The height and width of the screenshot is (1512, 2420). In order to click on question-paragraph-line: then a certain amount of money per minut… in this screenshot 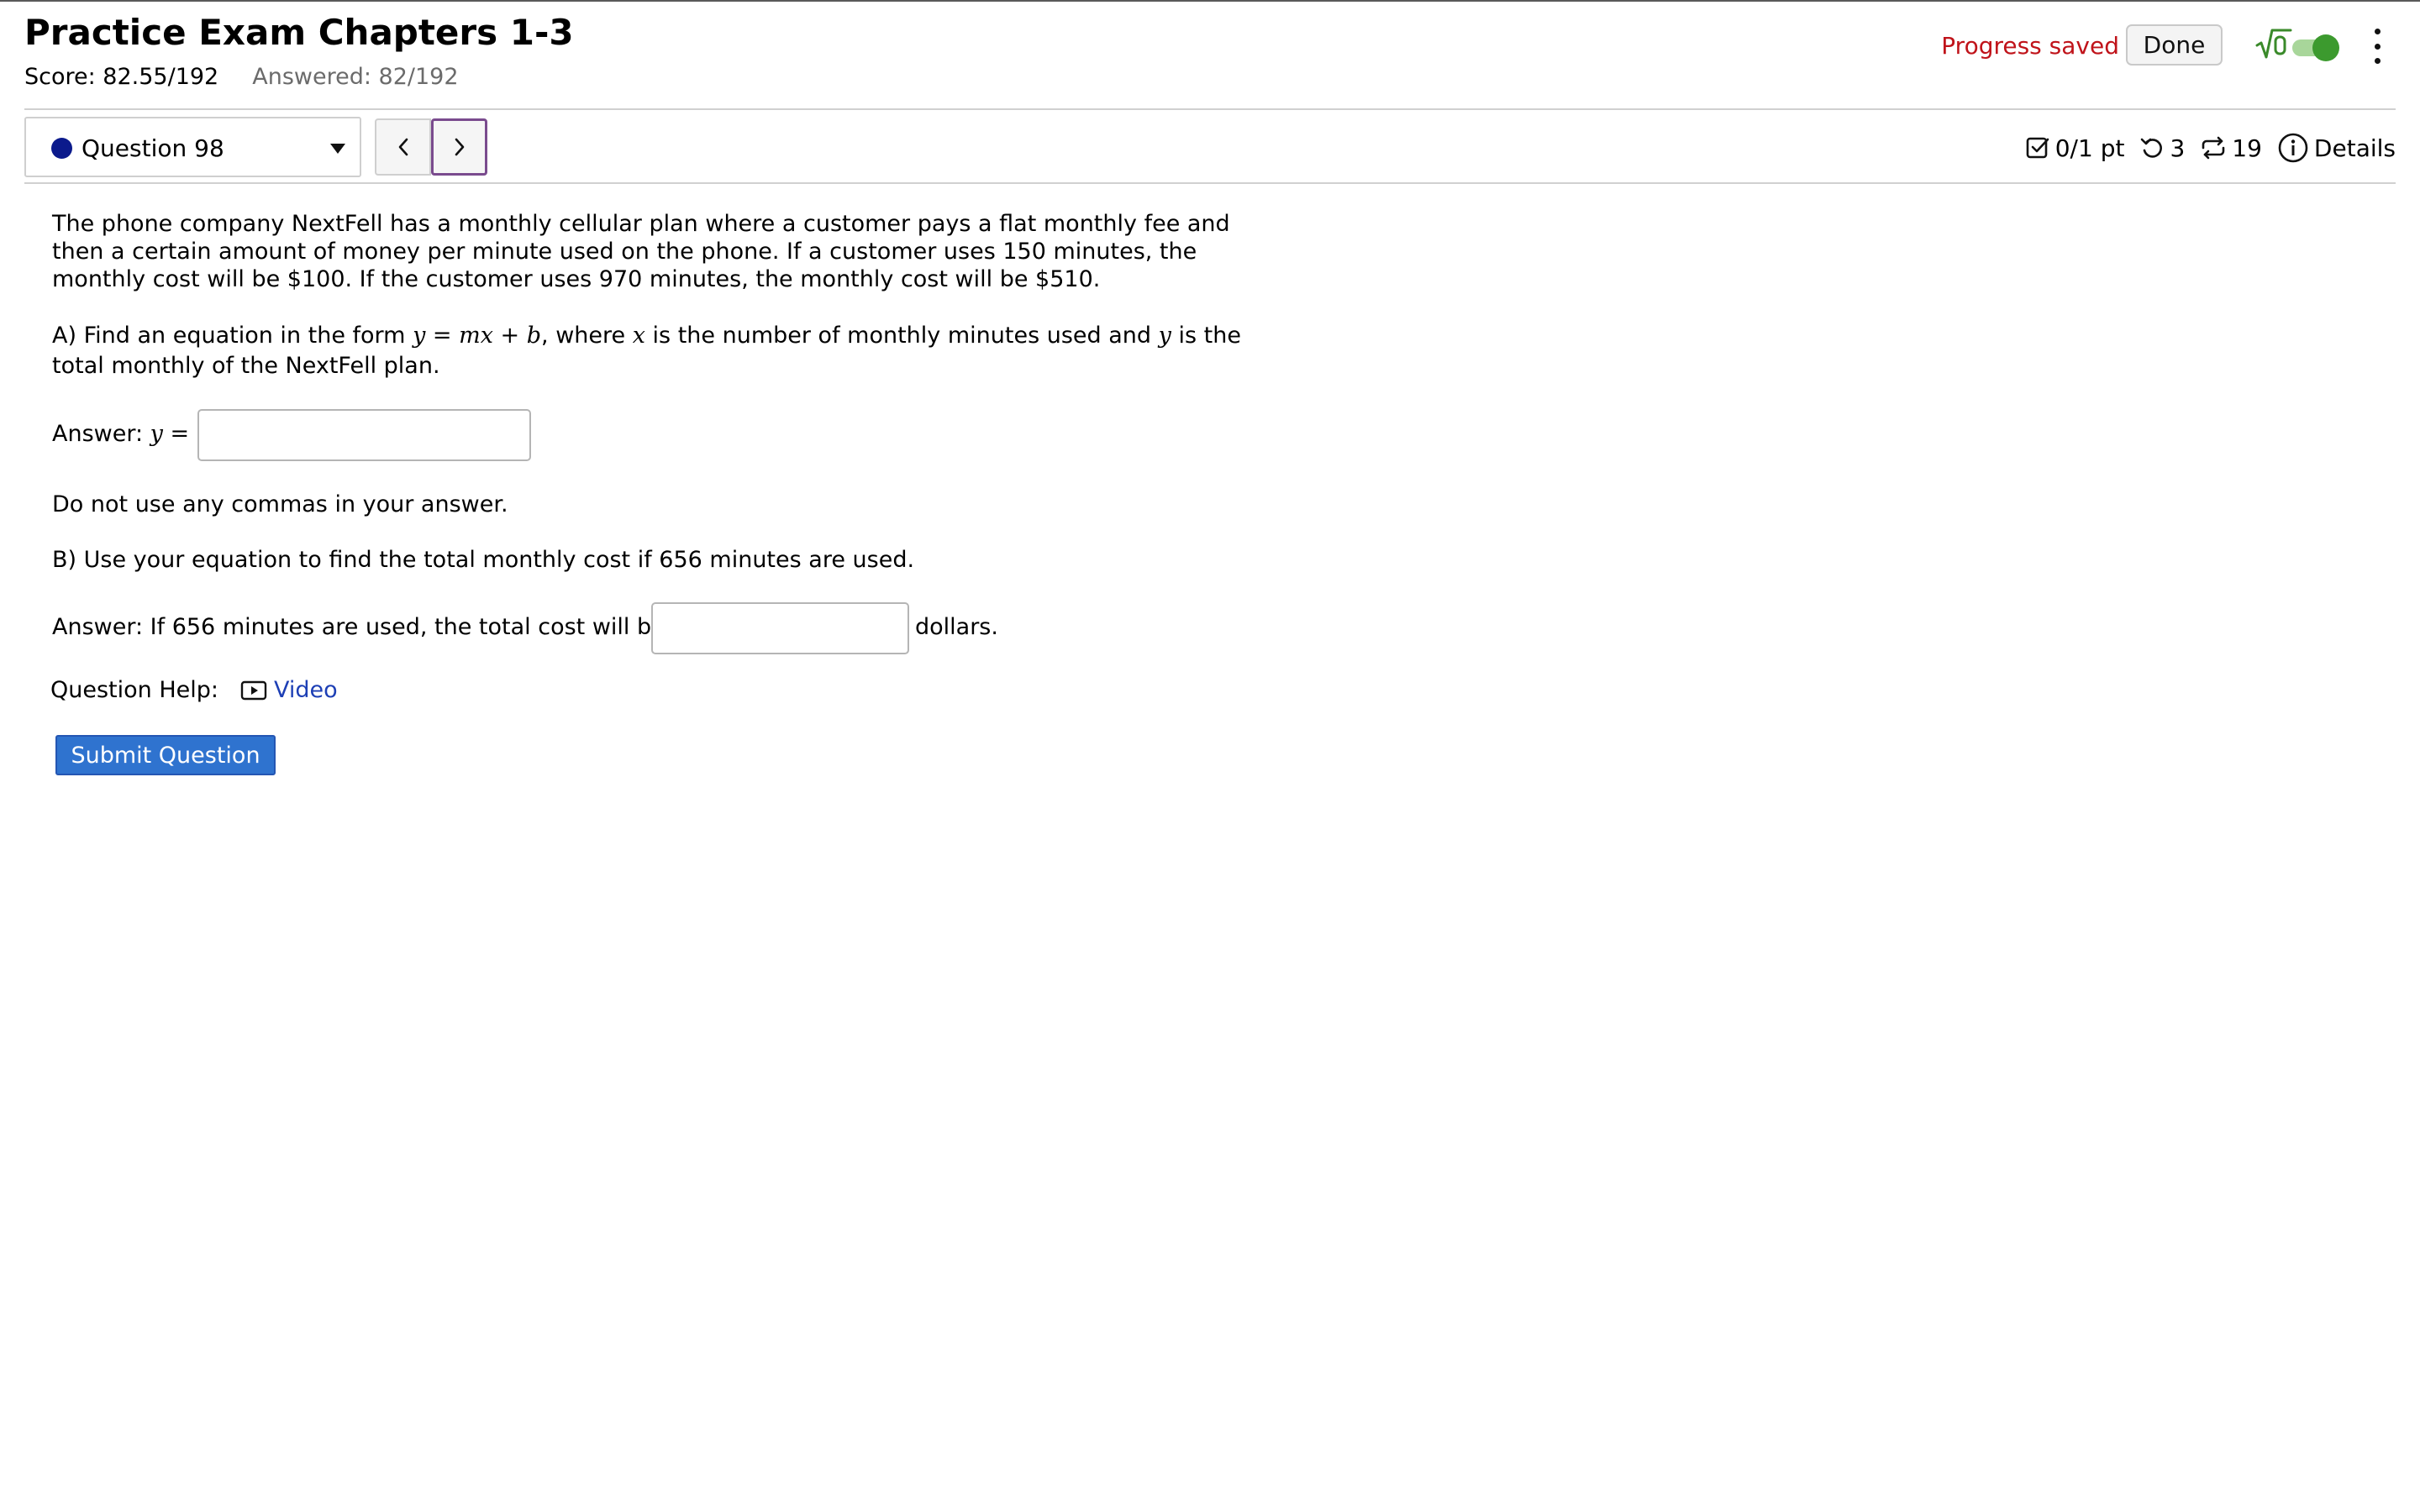, I will do `click(624, 252)`.